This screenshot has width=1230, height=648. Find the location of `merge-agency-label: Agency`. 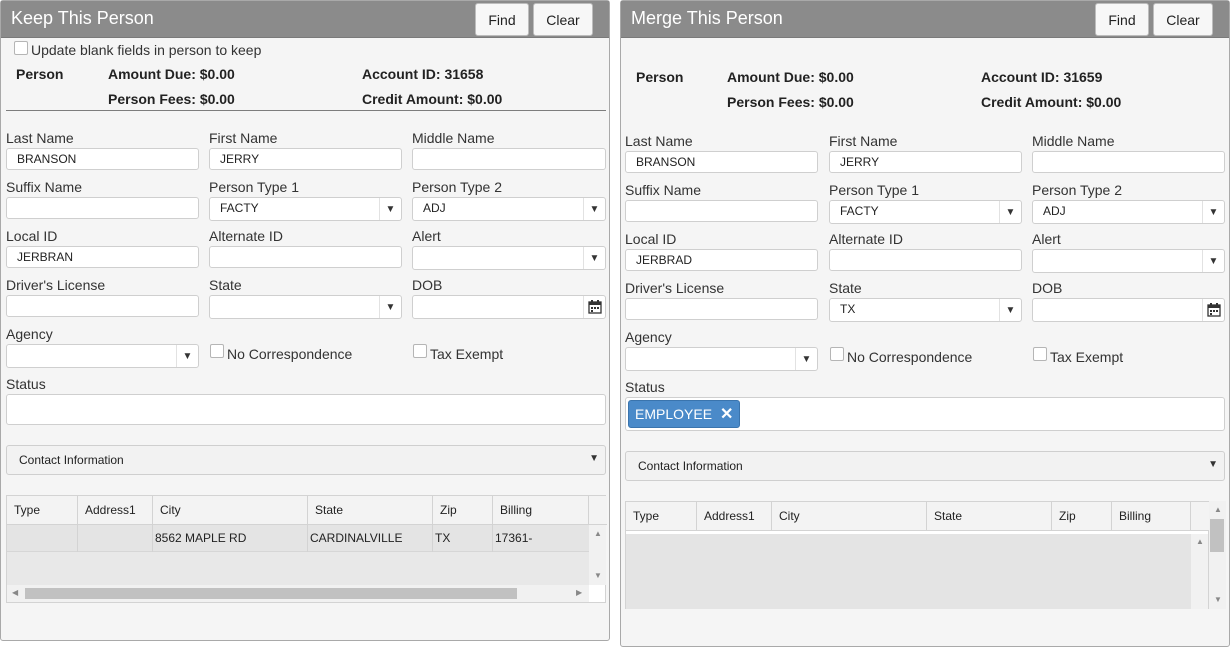

merge-agency-label: Agency is located at coordinates (648, 337).